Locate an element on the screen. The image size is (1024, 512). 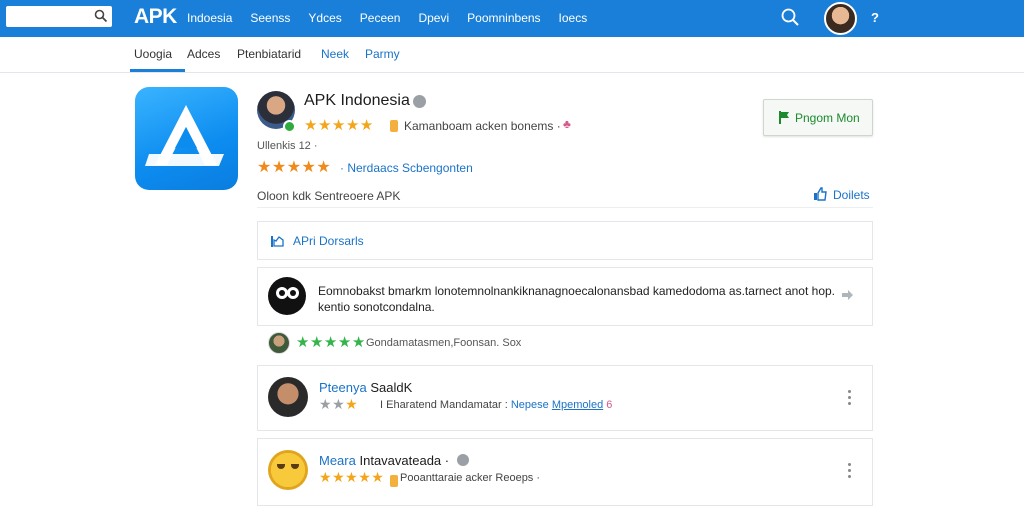
top-nav-item: Poomninbens is located at coordinates (503, 18).